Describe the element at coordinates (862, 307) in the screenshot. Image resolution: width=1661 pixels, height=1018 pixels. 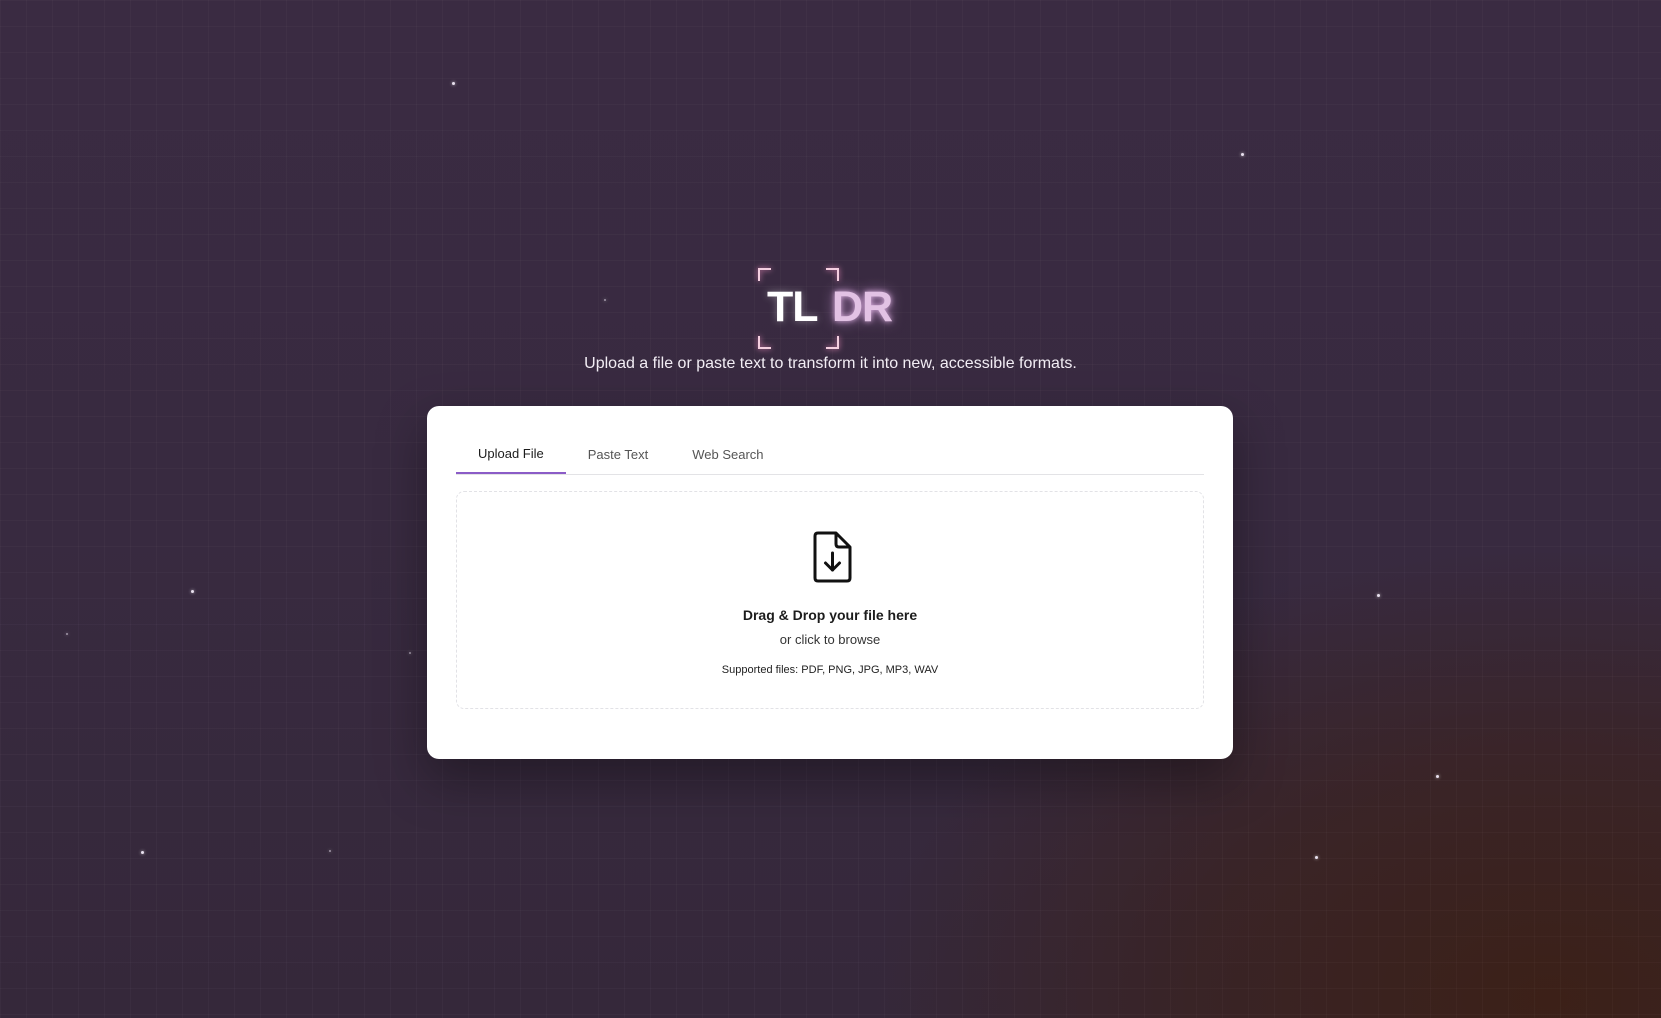
I see `logo-text-dr: DR` at that location.